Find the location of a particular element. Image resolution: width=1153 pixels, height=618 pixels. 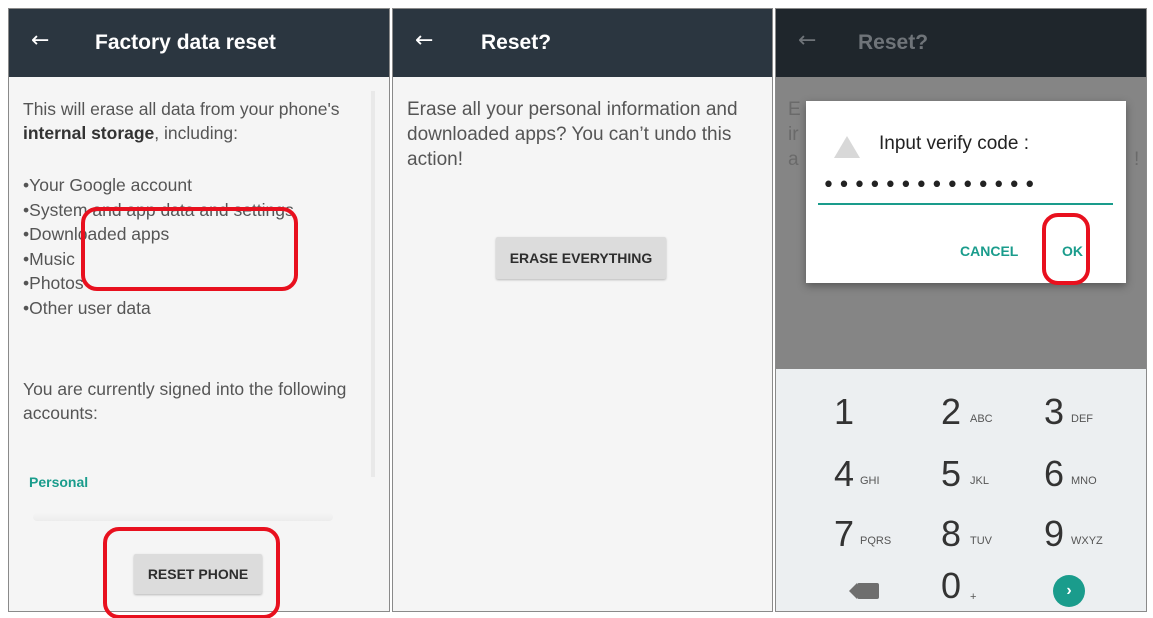

key-3: 3 DEF is located at coordinates (1095, 413).